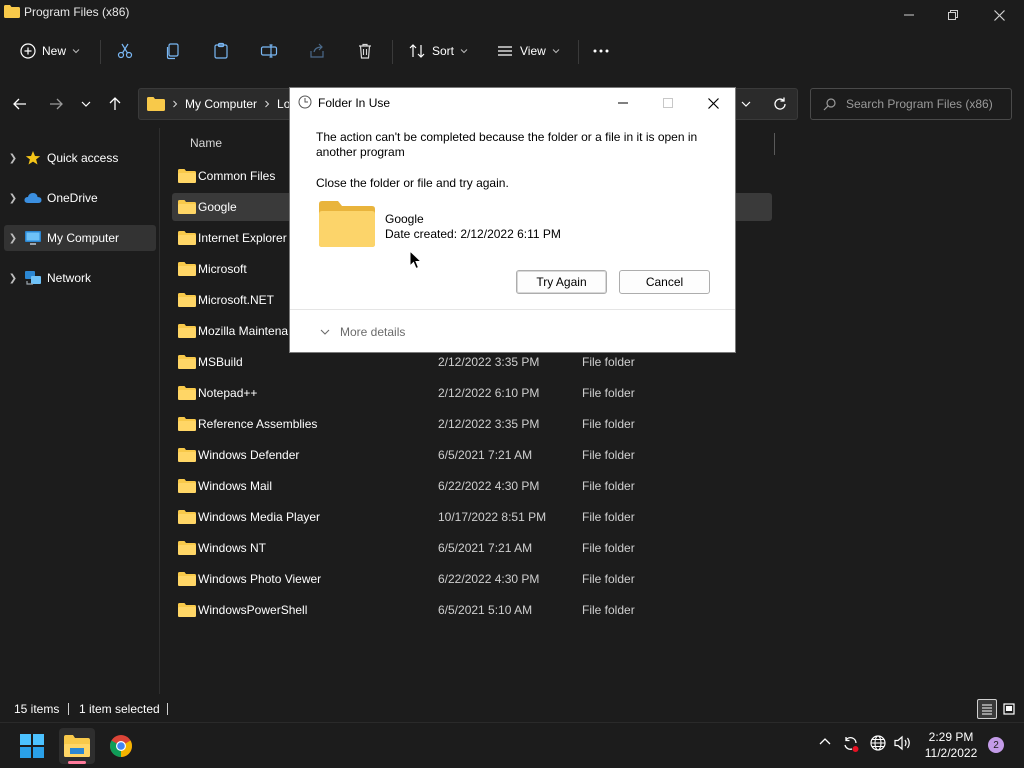  I want to click on dialog-maximize-button, so click(668, 103).